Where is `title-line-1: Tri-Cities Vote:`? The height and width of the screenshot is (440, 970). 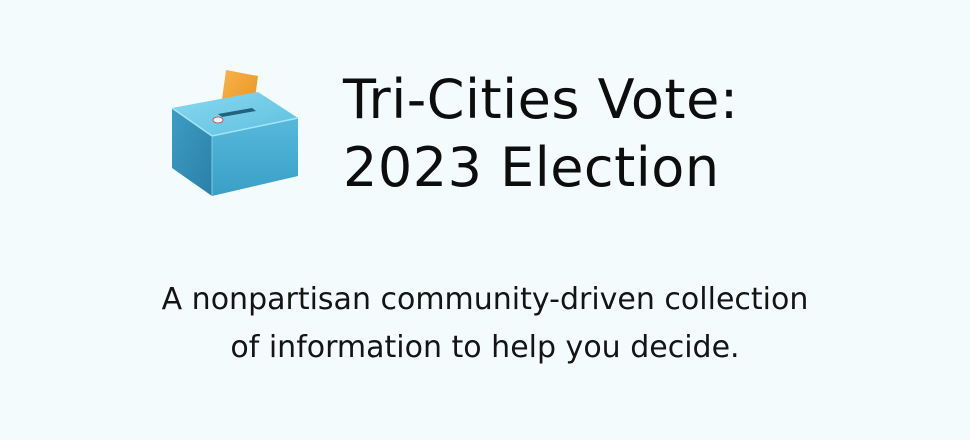
title-line-1: Tri-Cities Vote: is located at coordinates (541, 99).